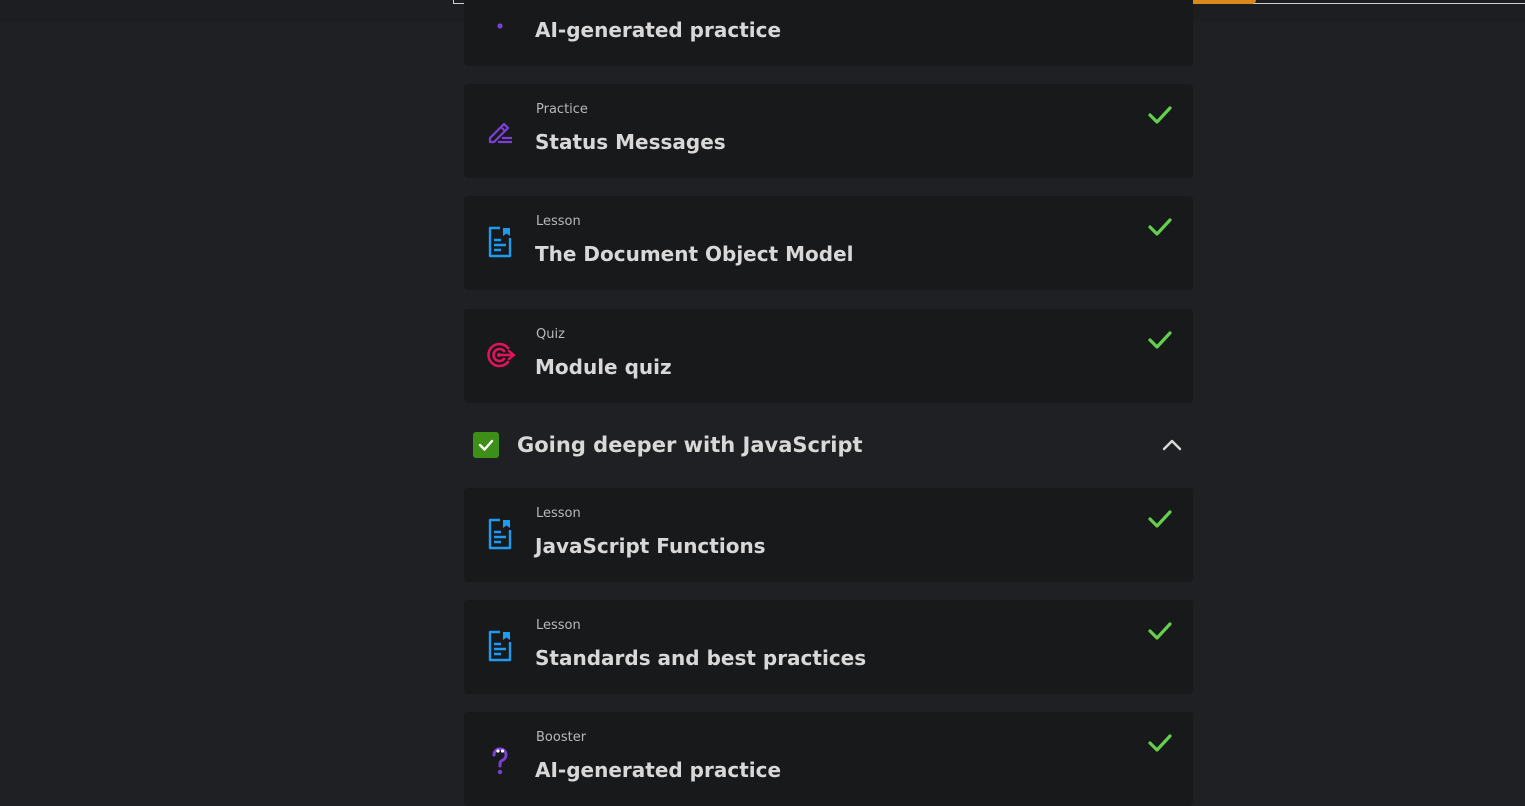  What do you see at coordinates (562, 109) in the screenshot?
I see `list-item-type: Practice` at bounding box center [562, 109].